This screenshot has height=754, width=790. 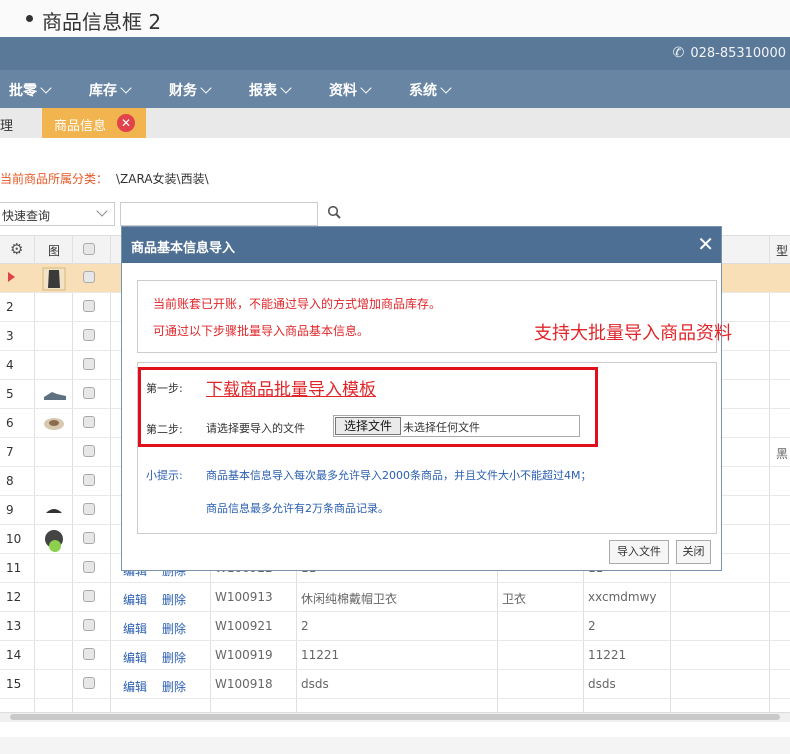 I want to click on promo-annotation: 支持大批量导入商品资料, so click(x=633, y=333).